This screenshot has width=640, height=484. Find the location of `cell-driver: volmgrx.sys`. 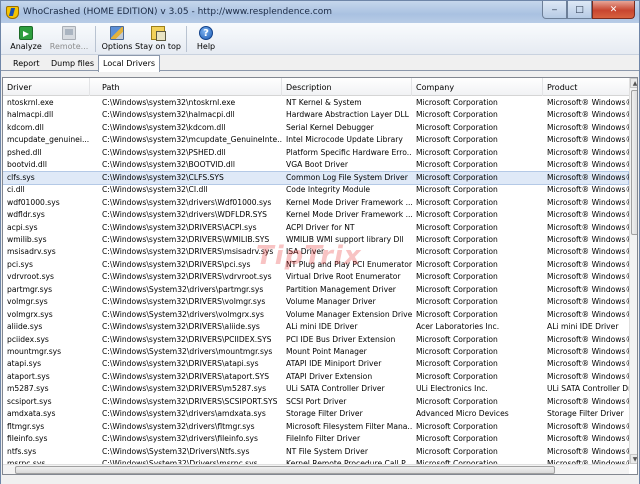

cell-driver: volmgrx.sys is located at coordinates (30, 314).